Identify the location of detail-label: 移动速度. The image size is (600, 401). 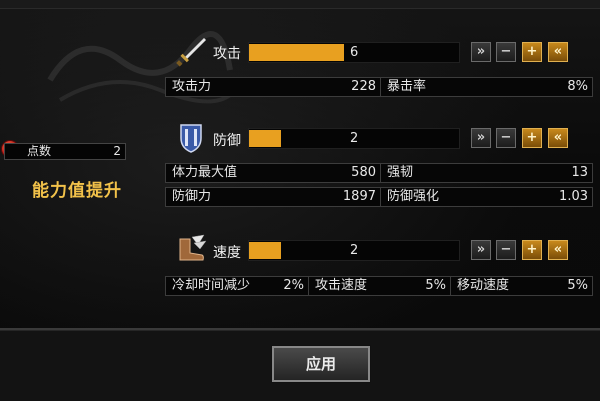
(483, 285).